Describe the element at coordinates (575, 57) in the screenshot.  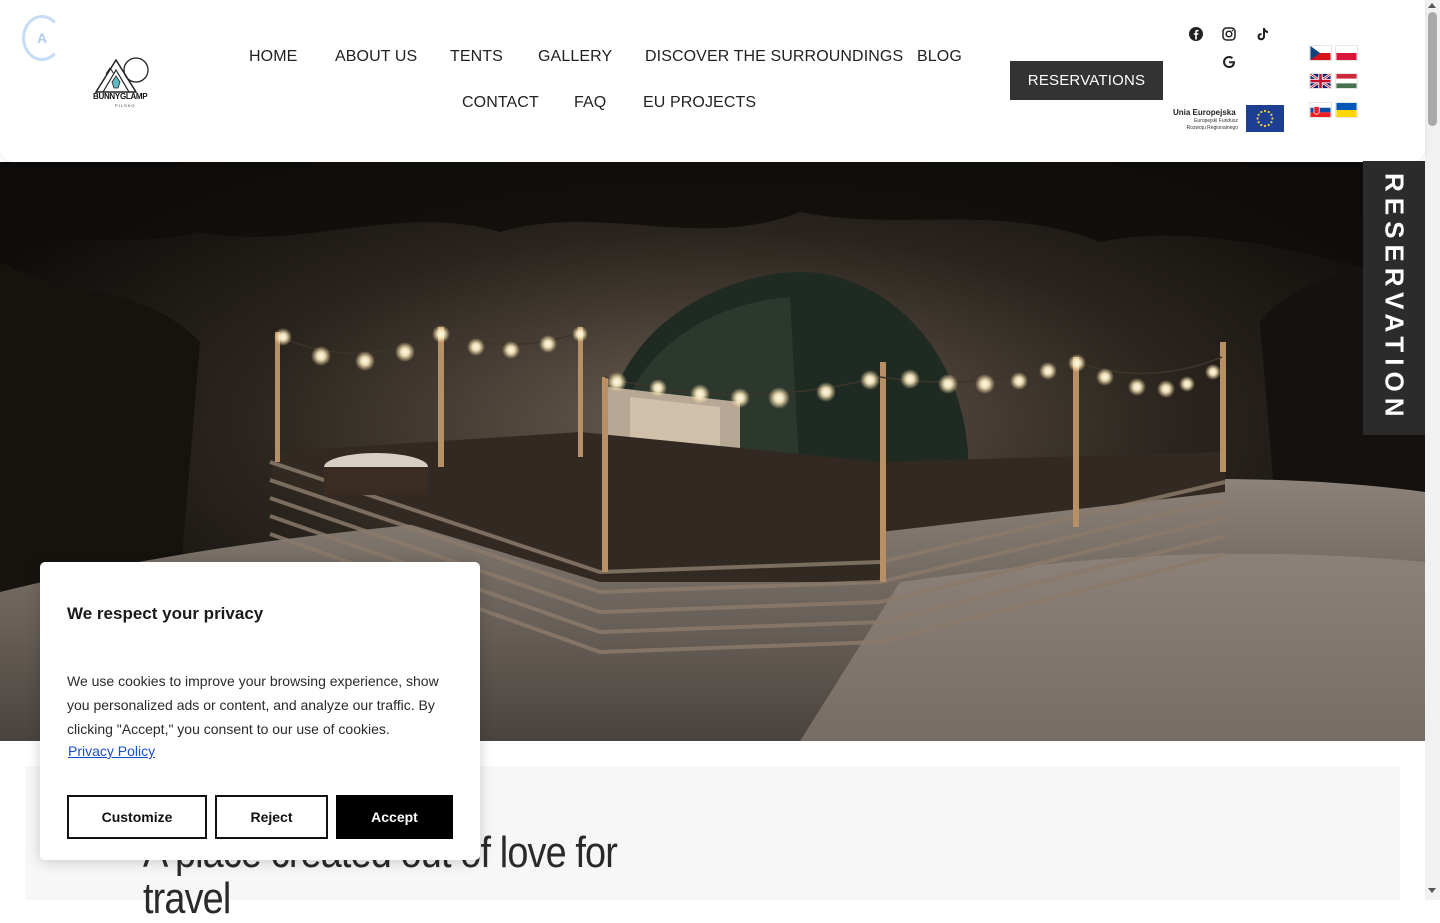
I see `nav-gallery: GALLERY` at that location.